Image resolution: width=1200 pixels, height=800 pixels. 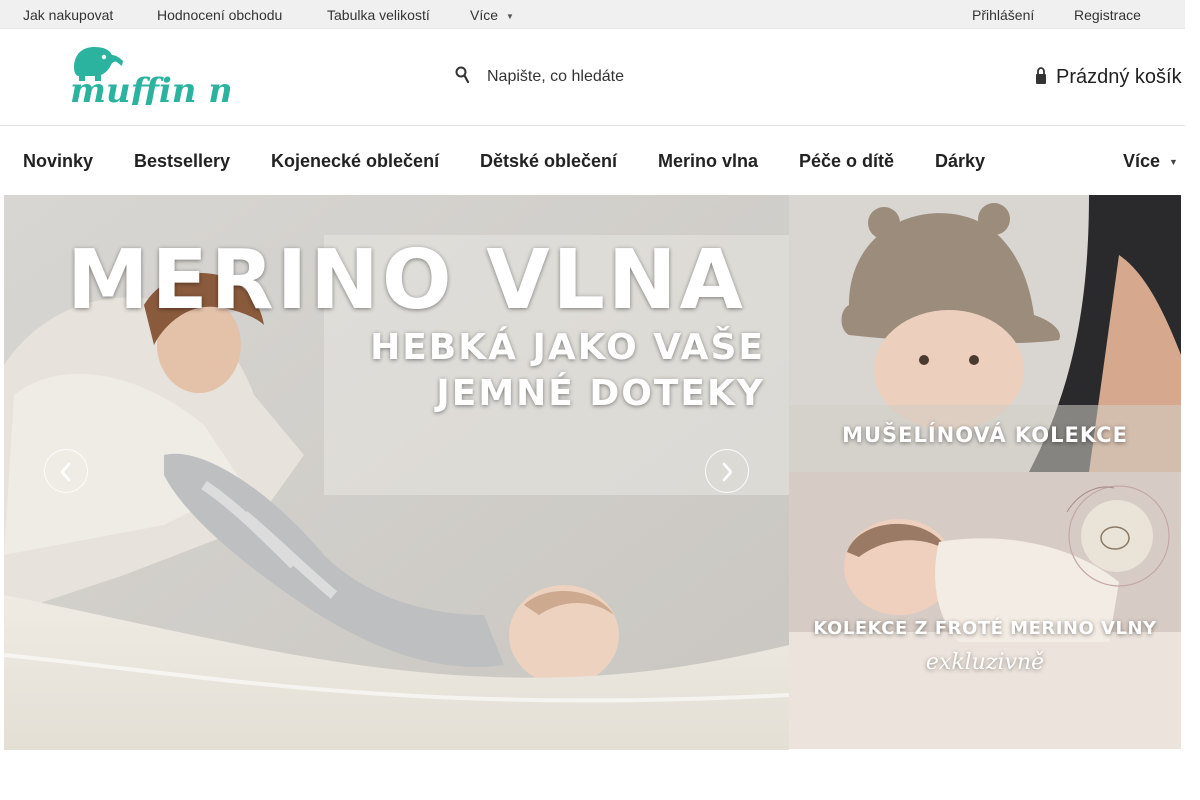 I want to click on login-link: Přihlášení, so click(x=1003, y=15).